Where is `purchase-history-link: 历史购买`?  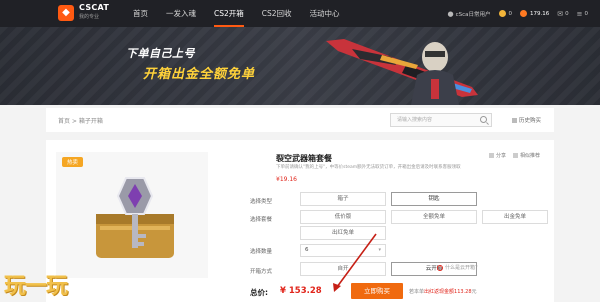
purchase-history-link: 历史购买 is located at coordinates (526, 120).